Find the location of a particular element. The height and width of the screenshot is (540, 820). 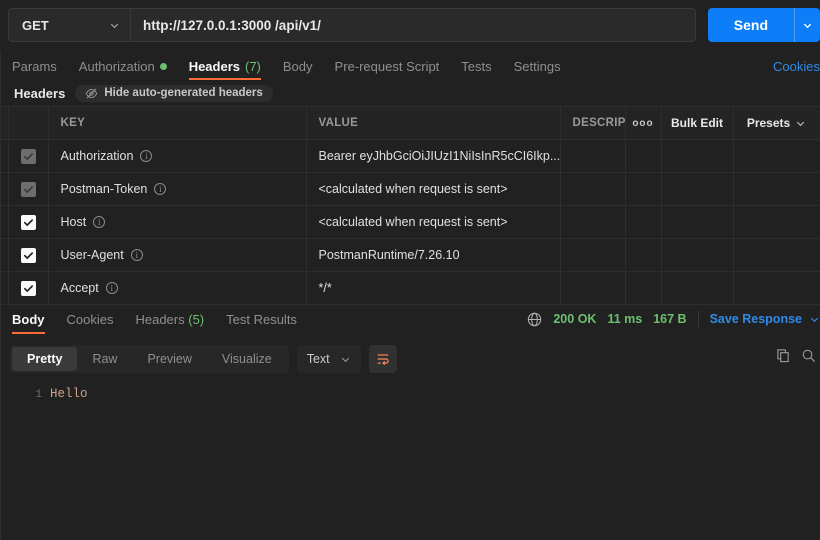

tab-pre-request-script: Pre-request Script is located at coordinates (393, 69).